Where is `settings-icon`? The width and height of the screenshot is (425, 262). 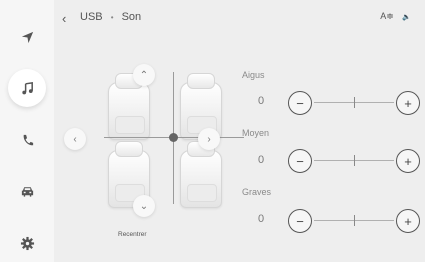 settings-icon is located at coordinates (27, 243).